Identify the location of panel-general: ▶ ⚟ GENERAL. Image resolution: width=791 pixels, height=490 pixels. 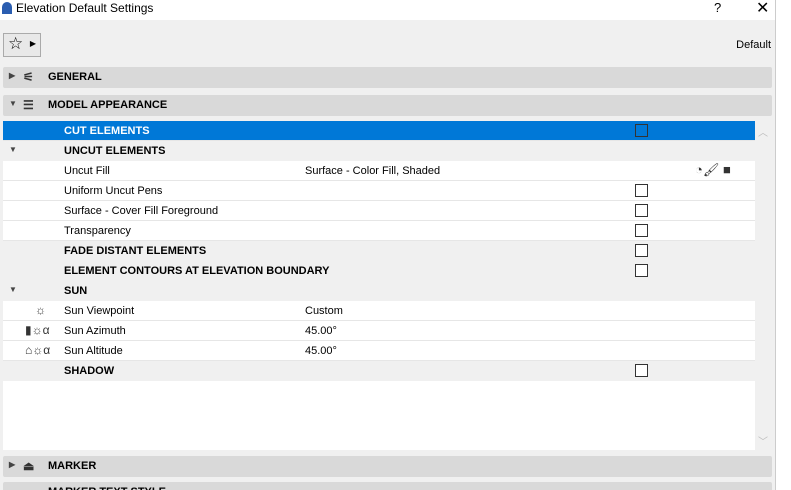
(387, 77).